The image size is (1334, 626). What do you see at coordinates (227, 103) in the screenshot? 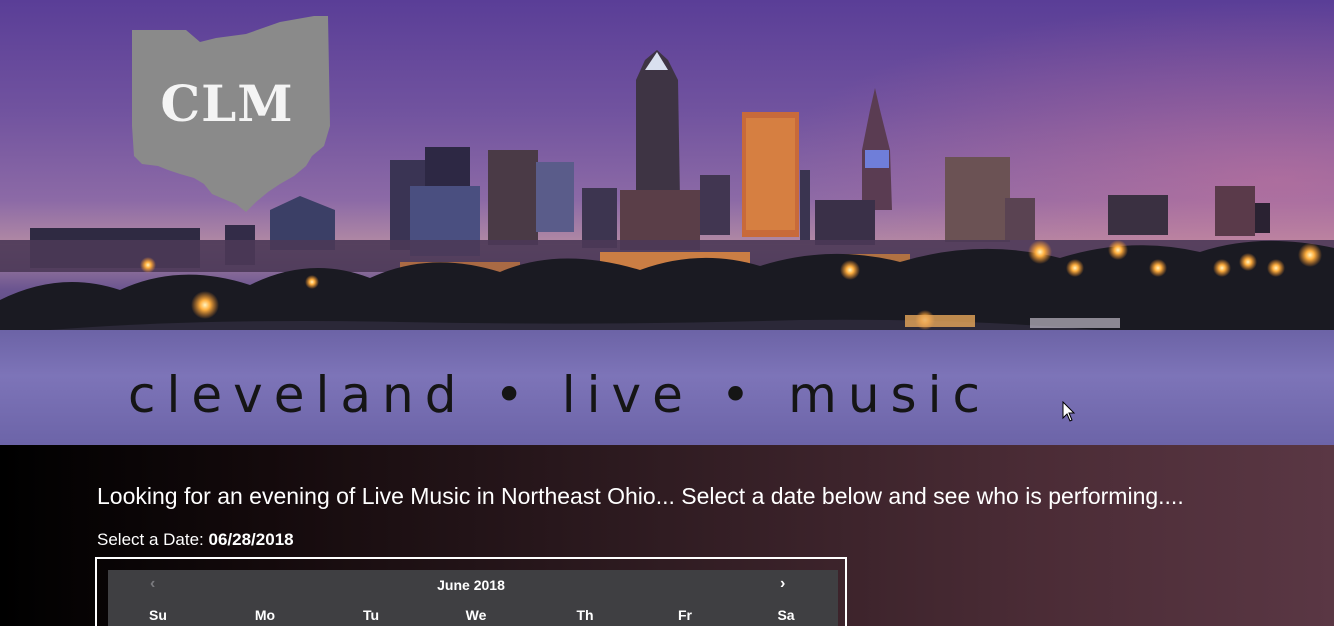
I see `logo-text: CLM` at bounding box center [227, 103].